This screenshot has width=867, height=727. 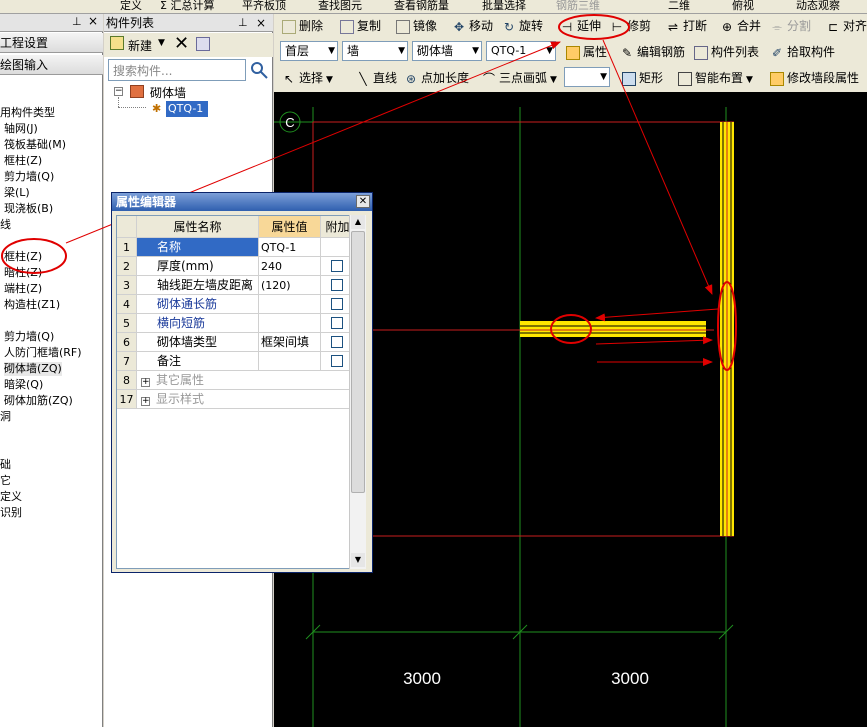 What do you see at coordinates (580, 26) in the screenshot?
I see `extend-button: ⊣ 延伸` at bounding box center [580, 26].